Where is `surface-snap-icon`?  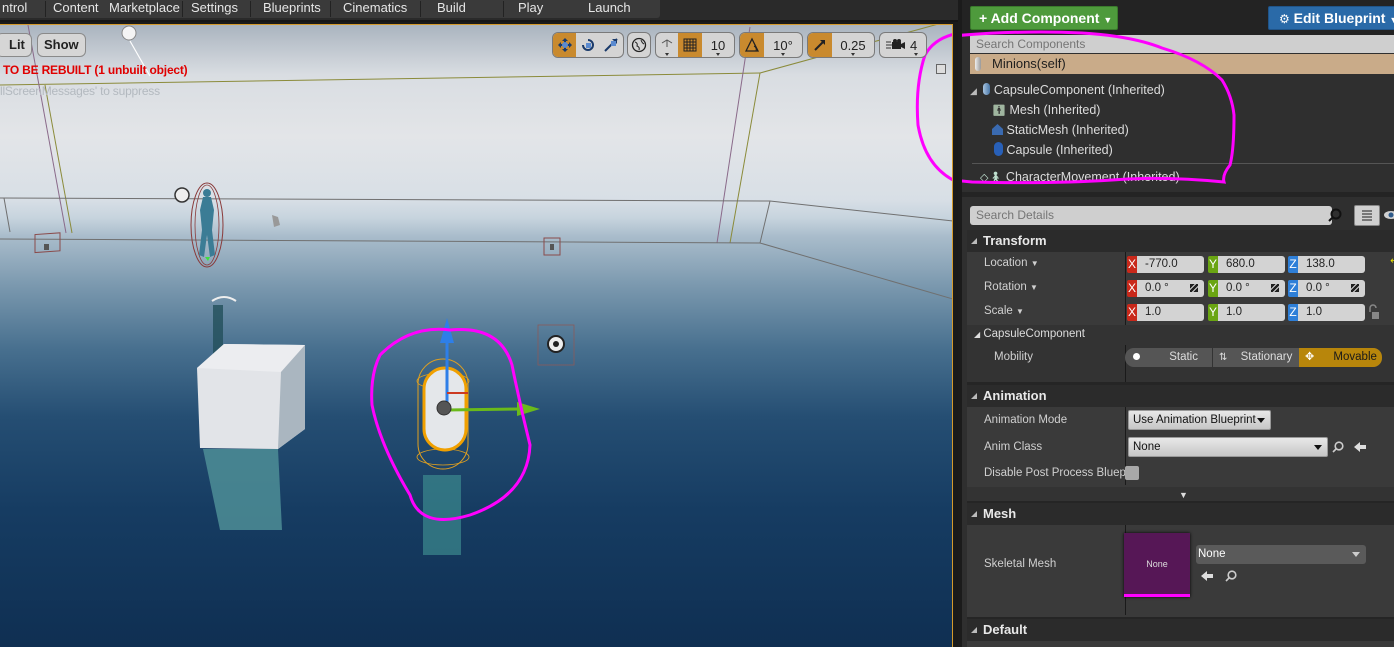 surface-snap-icon is located at coordinates (667, 43).